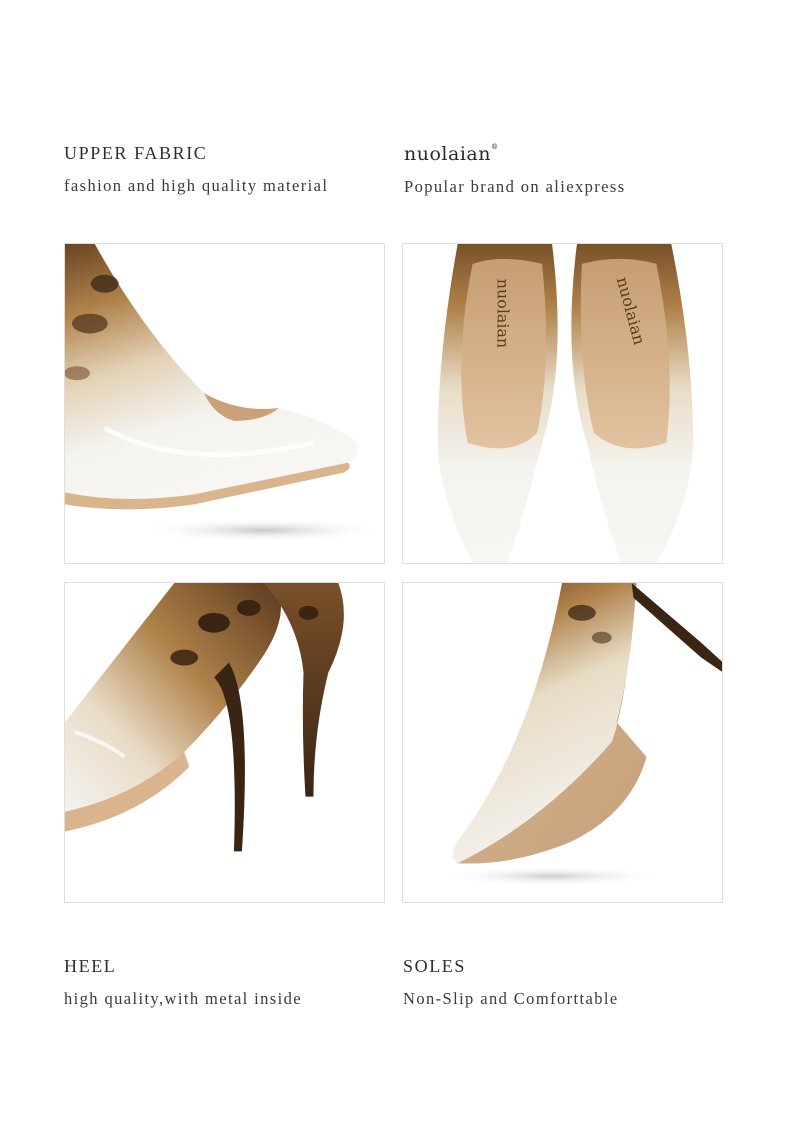  What do you see at coordinates (204, 717) in the screenshot?
I see `heel-view-shoe-illustration` at bounding box center [204, 717].